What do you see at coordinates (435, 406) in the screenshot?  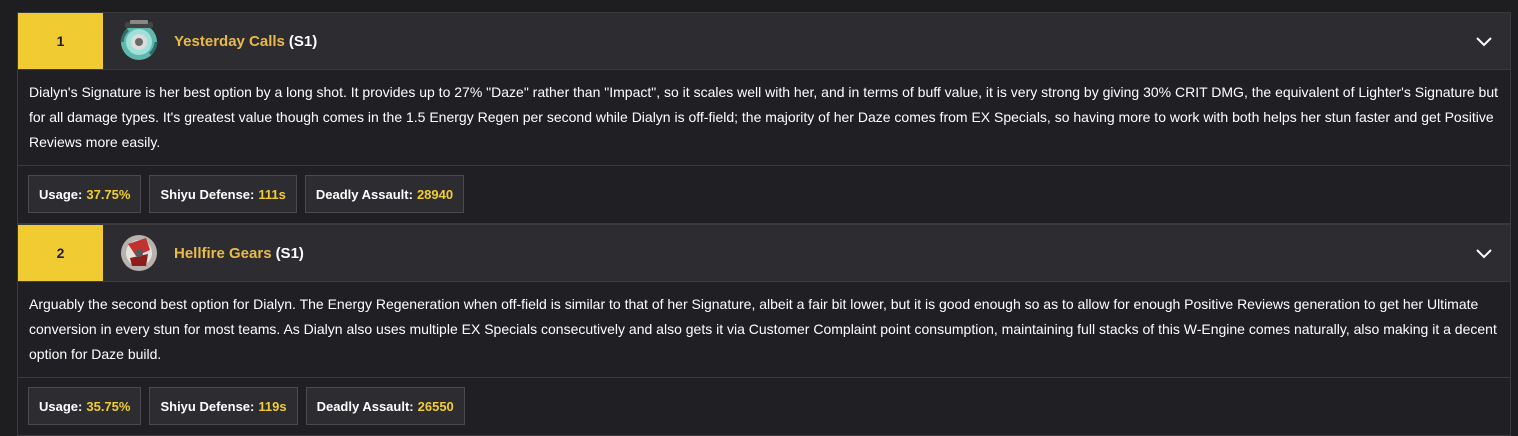 I see `stat-value: 26550` at bounding box center [435, 406].